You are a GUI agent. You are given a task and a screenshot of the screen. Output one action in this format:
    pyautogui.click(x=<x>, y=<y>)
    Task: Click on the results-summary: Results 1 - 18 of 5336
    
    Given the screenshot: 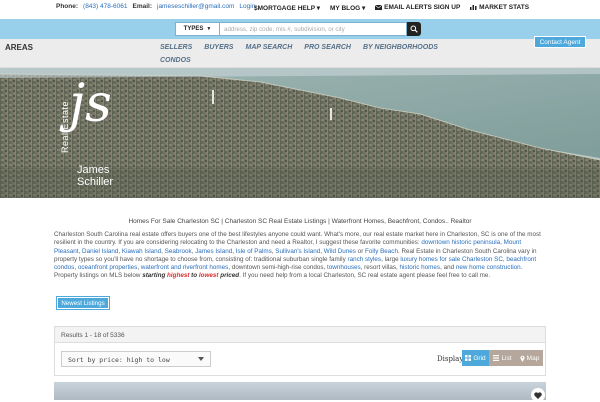 What is the action you would take?
    pyautogui.click(x=300, y=335)
    